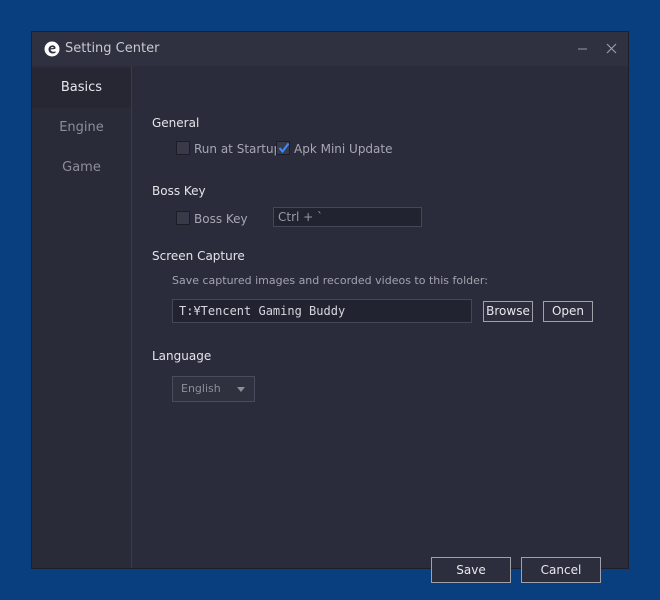  I want to click on language-select: English, so click(213, 389).